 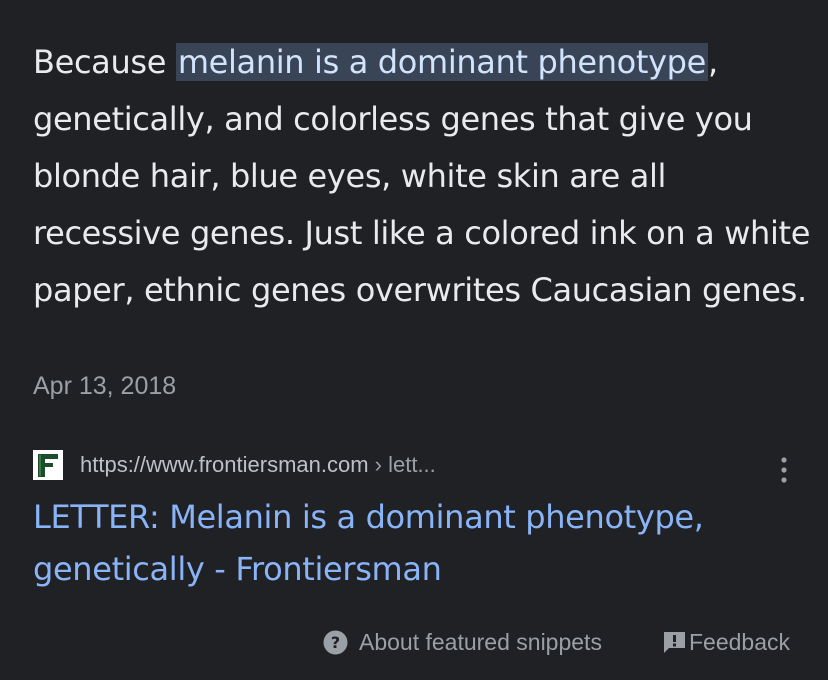 What do you see at coordinates (480, 641) in the screenshot?
I see `about-featured-snippets-label: About featured snippets` at bounding box center [480, 641].